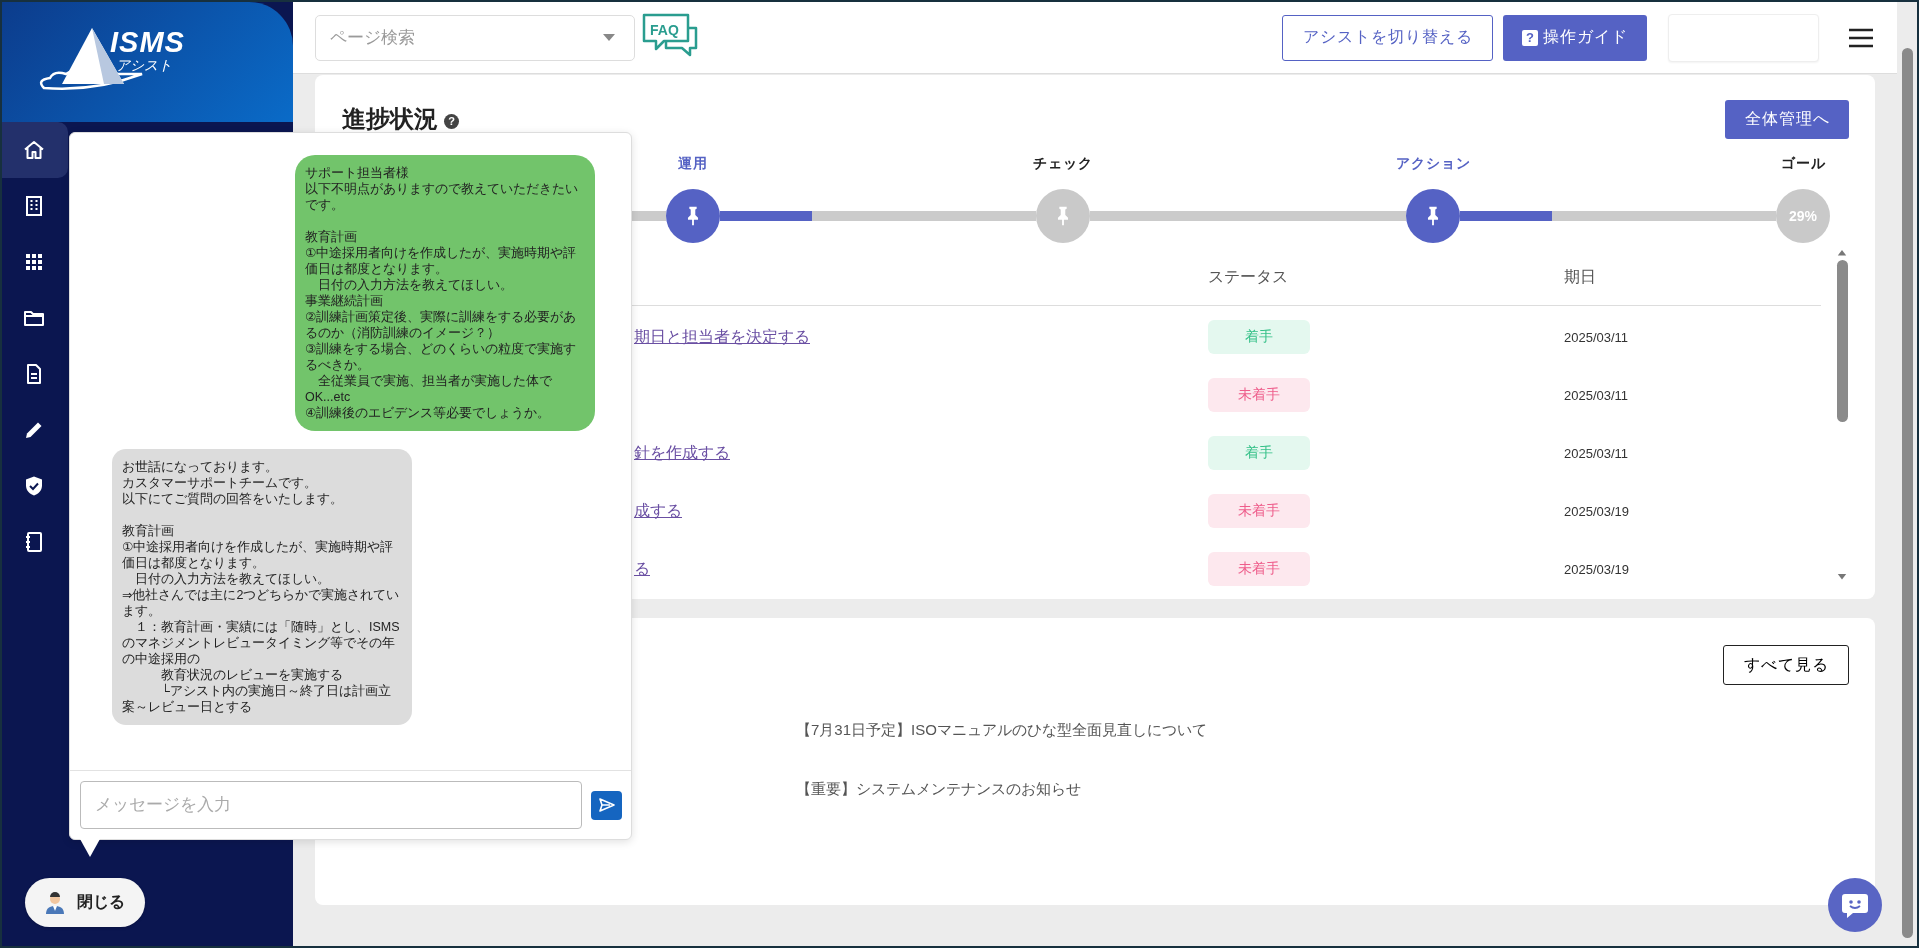  Describe the element at coordinates (200, 467) in the screenshot. I see `message-line: お世話になっております。` at that location.